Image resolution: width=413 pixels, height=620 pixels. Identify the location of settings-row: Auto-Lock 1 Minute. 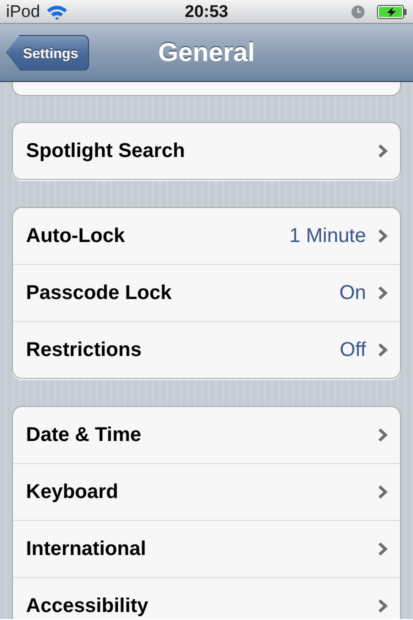
(206, 236).